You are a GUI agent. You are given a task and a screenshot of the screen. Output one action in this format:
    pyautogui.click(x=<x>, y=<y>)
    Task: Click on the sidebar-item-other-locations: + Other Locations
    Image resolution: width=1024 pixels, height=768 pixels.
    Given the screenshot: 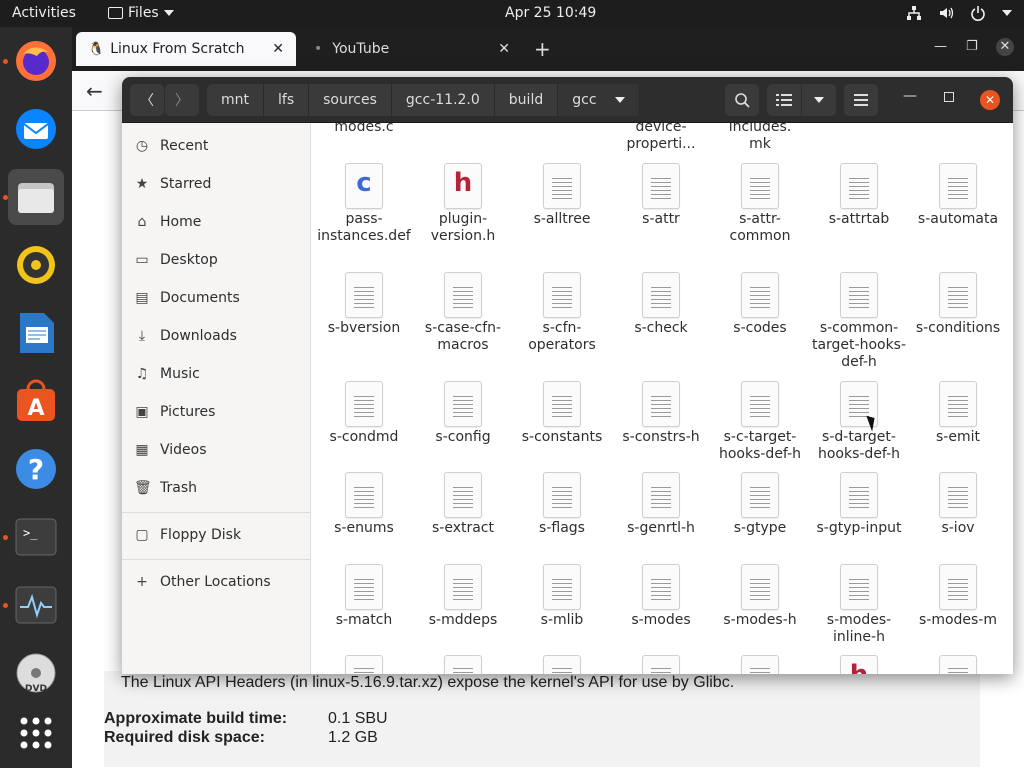 What is the action you would take?
    pyautogui.click(x=216, y=582)
    